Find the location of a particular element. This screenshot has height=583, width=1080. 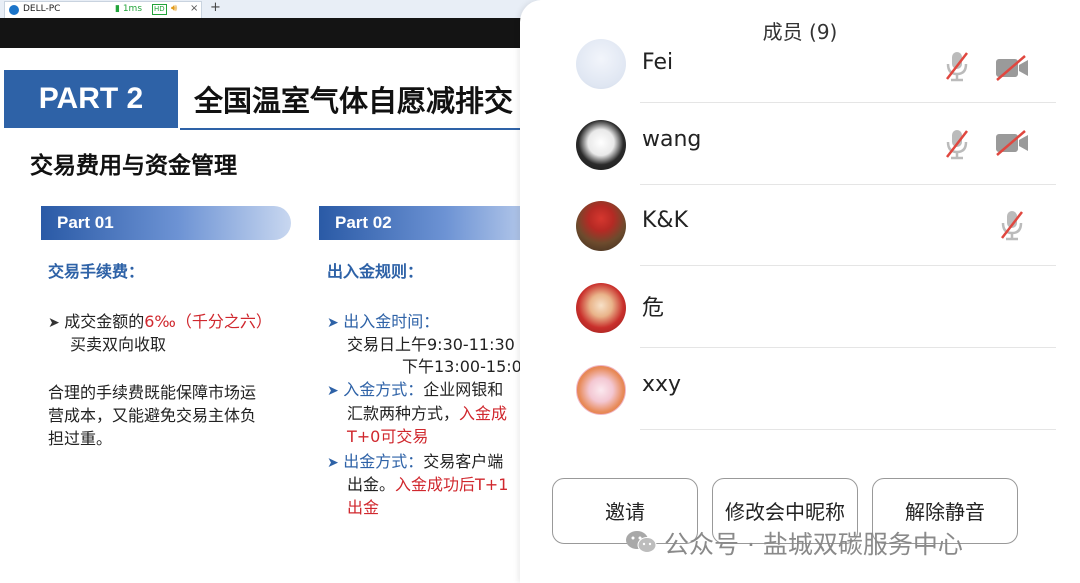

part01-para-line3: 担过重。 is located at coordinates (80, 438).